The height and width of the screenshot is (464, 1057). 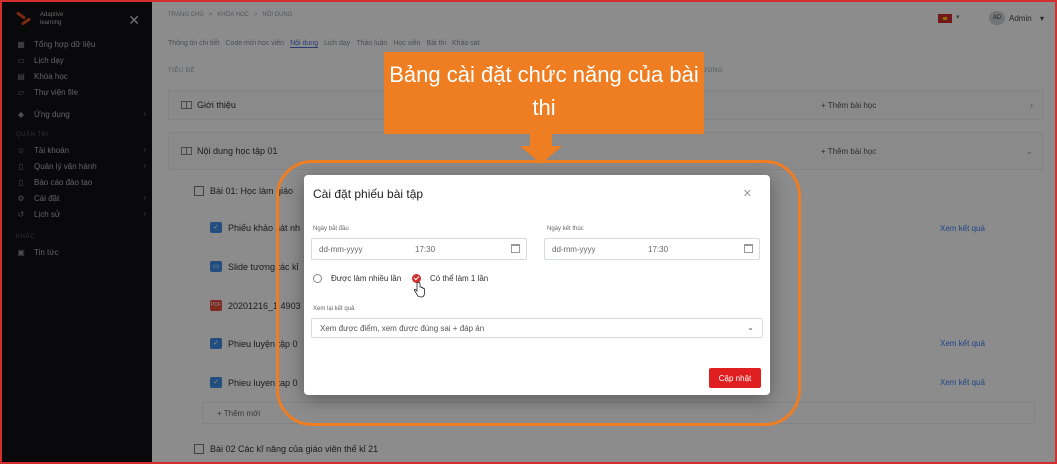 What do you see at coordinates (544, 91) in the screenshot?
I see `annotation-text: Bảng cài đặt chức năng của bài thi` at bounding box center [544, 91].